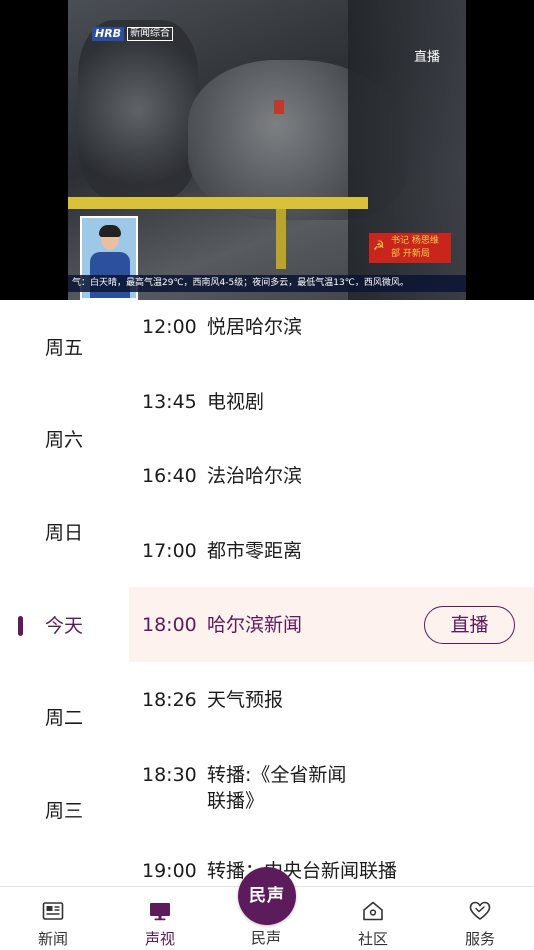 This screenshot has height=950, width=534. What do you see at coordinates (331, 412) in the screenshot?
I see `program-row: 13:45 电视剧` at bounding box center [331, 412].